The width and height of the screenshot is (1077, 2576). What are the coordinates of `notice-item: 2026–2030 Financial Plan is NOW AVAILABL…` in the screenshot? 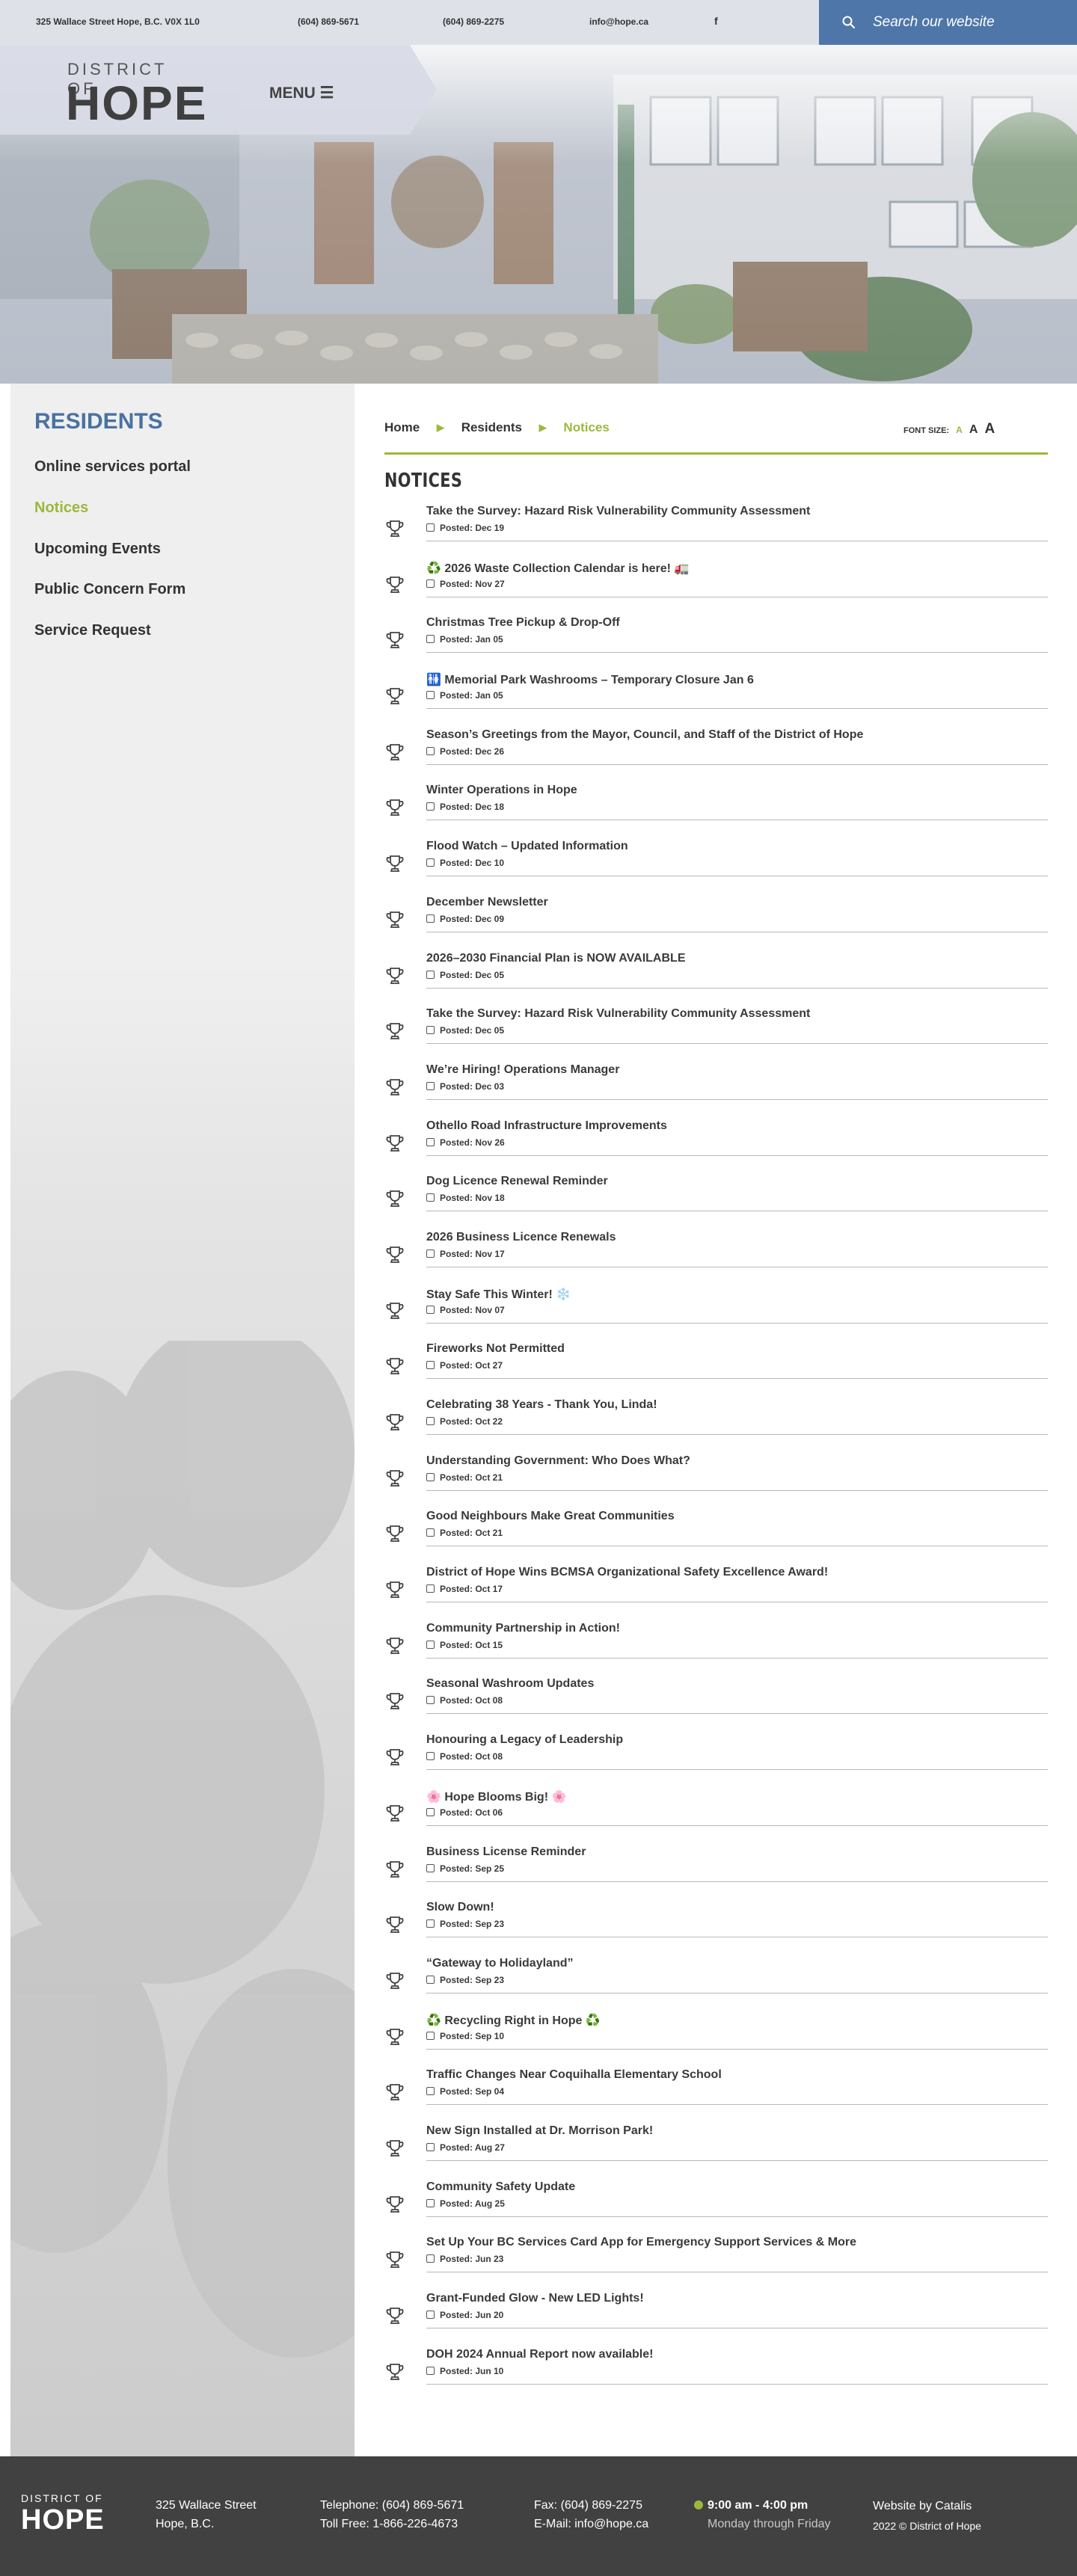 It's located at (716, 977).